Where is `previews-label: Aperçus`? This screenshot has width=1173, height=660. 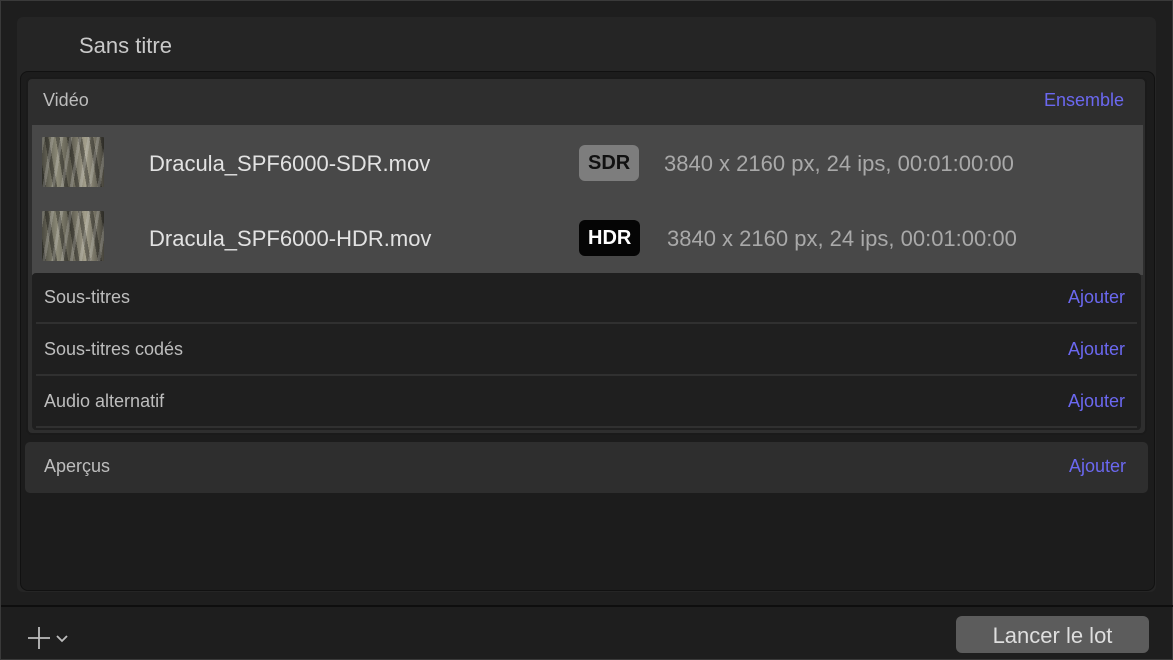 previews-label: Aperçus is located at coordinates (77, 466).